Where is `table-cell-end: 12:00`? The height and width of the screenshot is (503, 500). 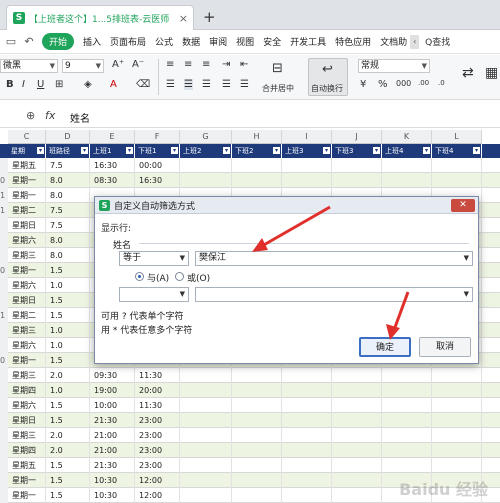
table-cell-end: 12:00 is located at coordinates (157, 495).